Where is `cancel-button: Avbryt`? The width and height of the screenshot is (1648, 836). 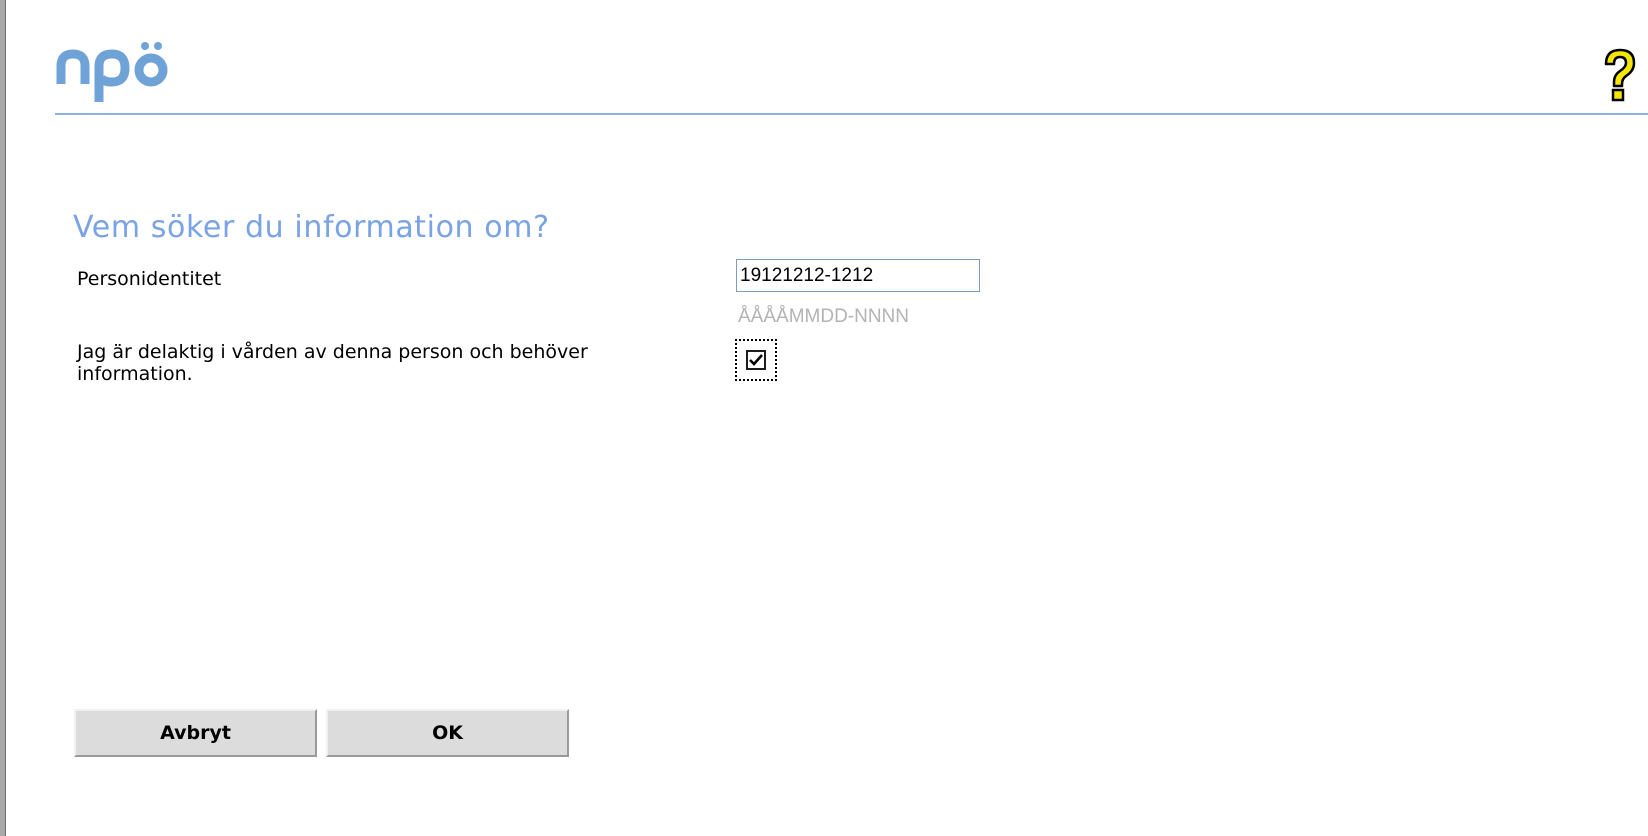
cancel-button: Avbryt is located at coordinates (195, 733).